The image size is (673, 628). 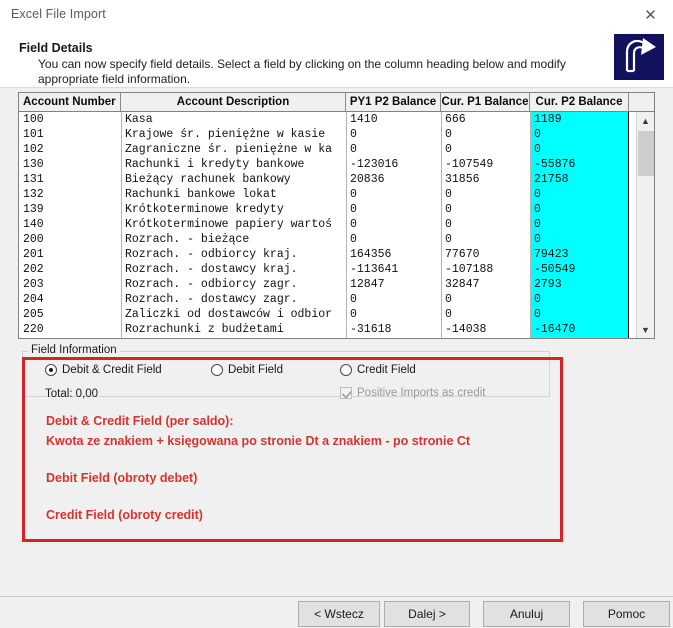 What do you see at coordinates (466, 329) in the screenshot?
I see `table-cell: -14038` at bounding box center [466, 329].